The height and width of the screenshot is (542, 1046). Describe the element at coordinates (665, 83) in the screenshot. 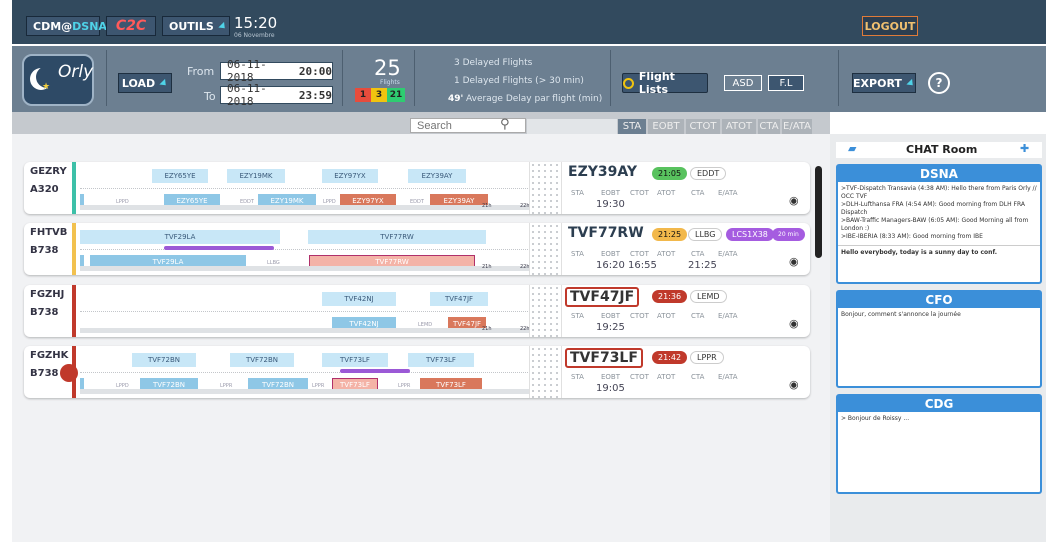

I see `flight-lists-button: Flight Lists` at that location.